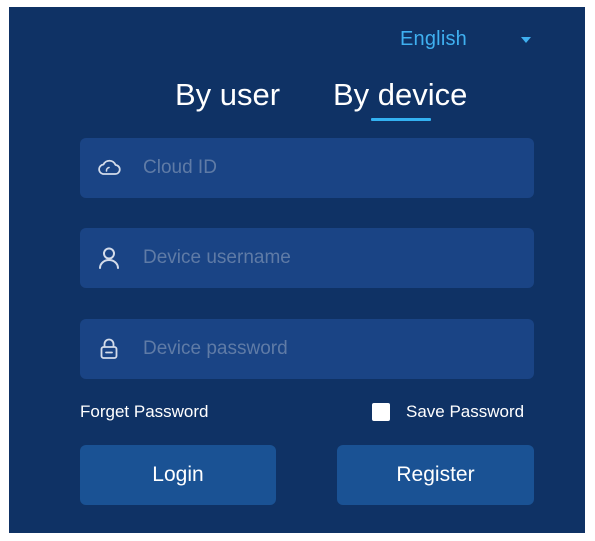 Image resolution: width=595 pixels, height=541 pixels. Describe the element at coordinates (526, 40) in the screenshot. I see `chevron-down-icon` at that location.